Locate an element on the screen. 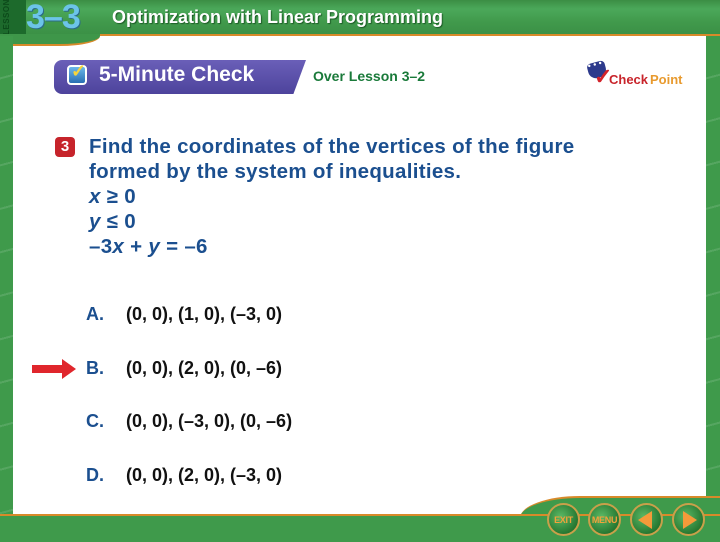 This screenshot has width=720, height=542. logo-text-point: Point is located at coordinates (666, 79).